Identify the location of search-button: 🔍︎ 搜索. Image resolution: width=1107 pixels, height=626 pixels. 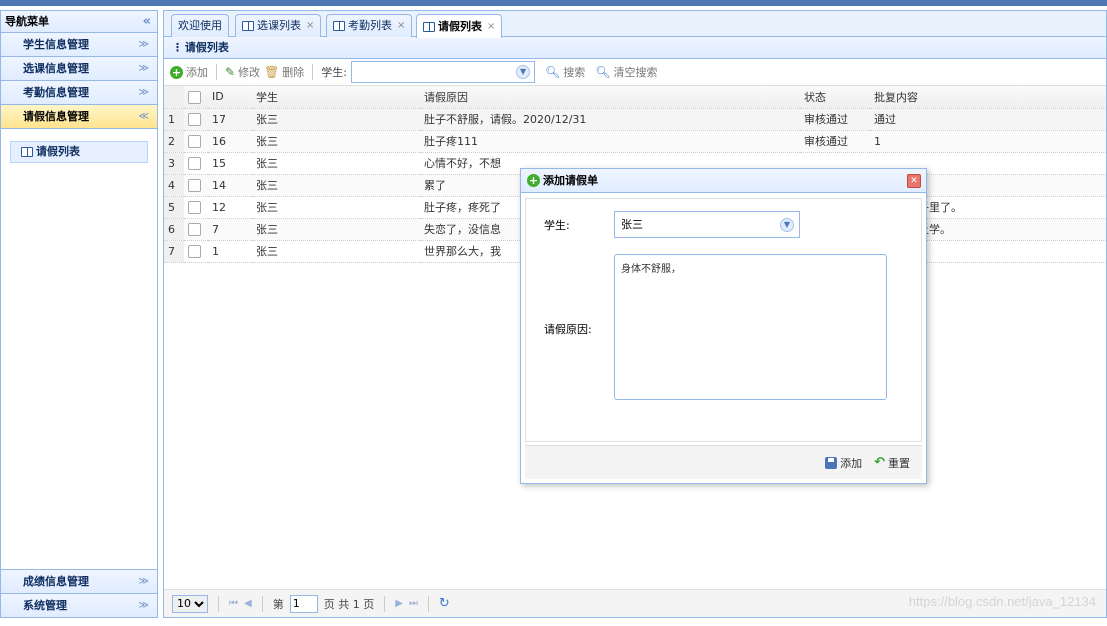
(565, 72).